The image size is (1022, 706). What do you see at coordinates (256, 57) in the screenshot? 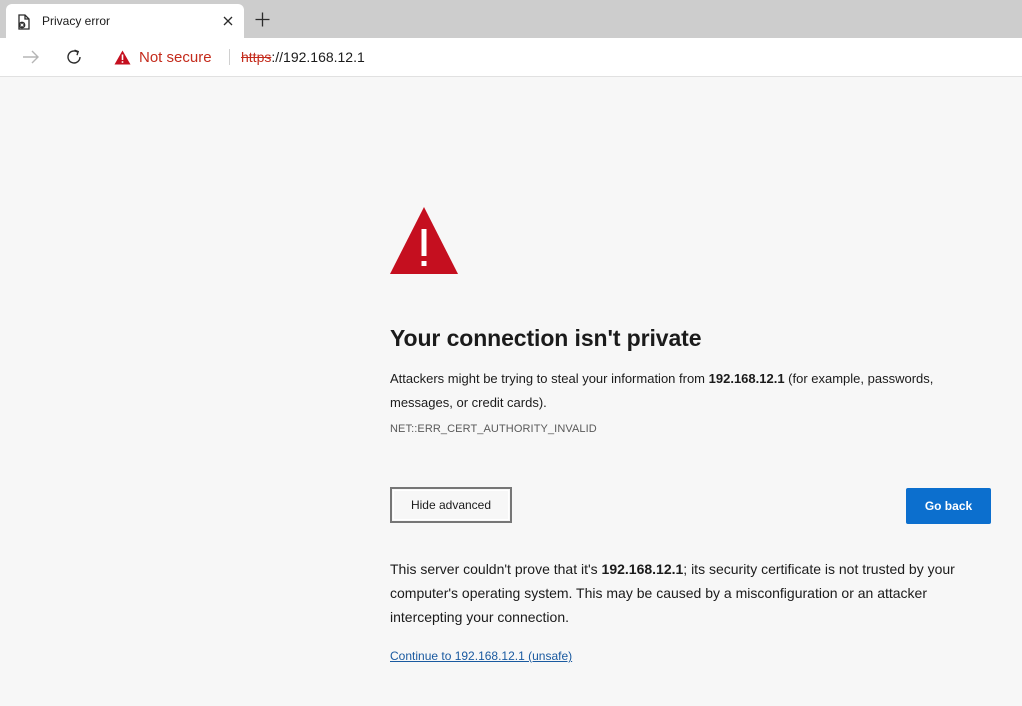
I see `url-scheme: https` at bounding box center [256, 57].